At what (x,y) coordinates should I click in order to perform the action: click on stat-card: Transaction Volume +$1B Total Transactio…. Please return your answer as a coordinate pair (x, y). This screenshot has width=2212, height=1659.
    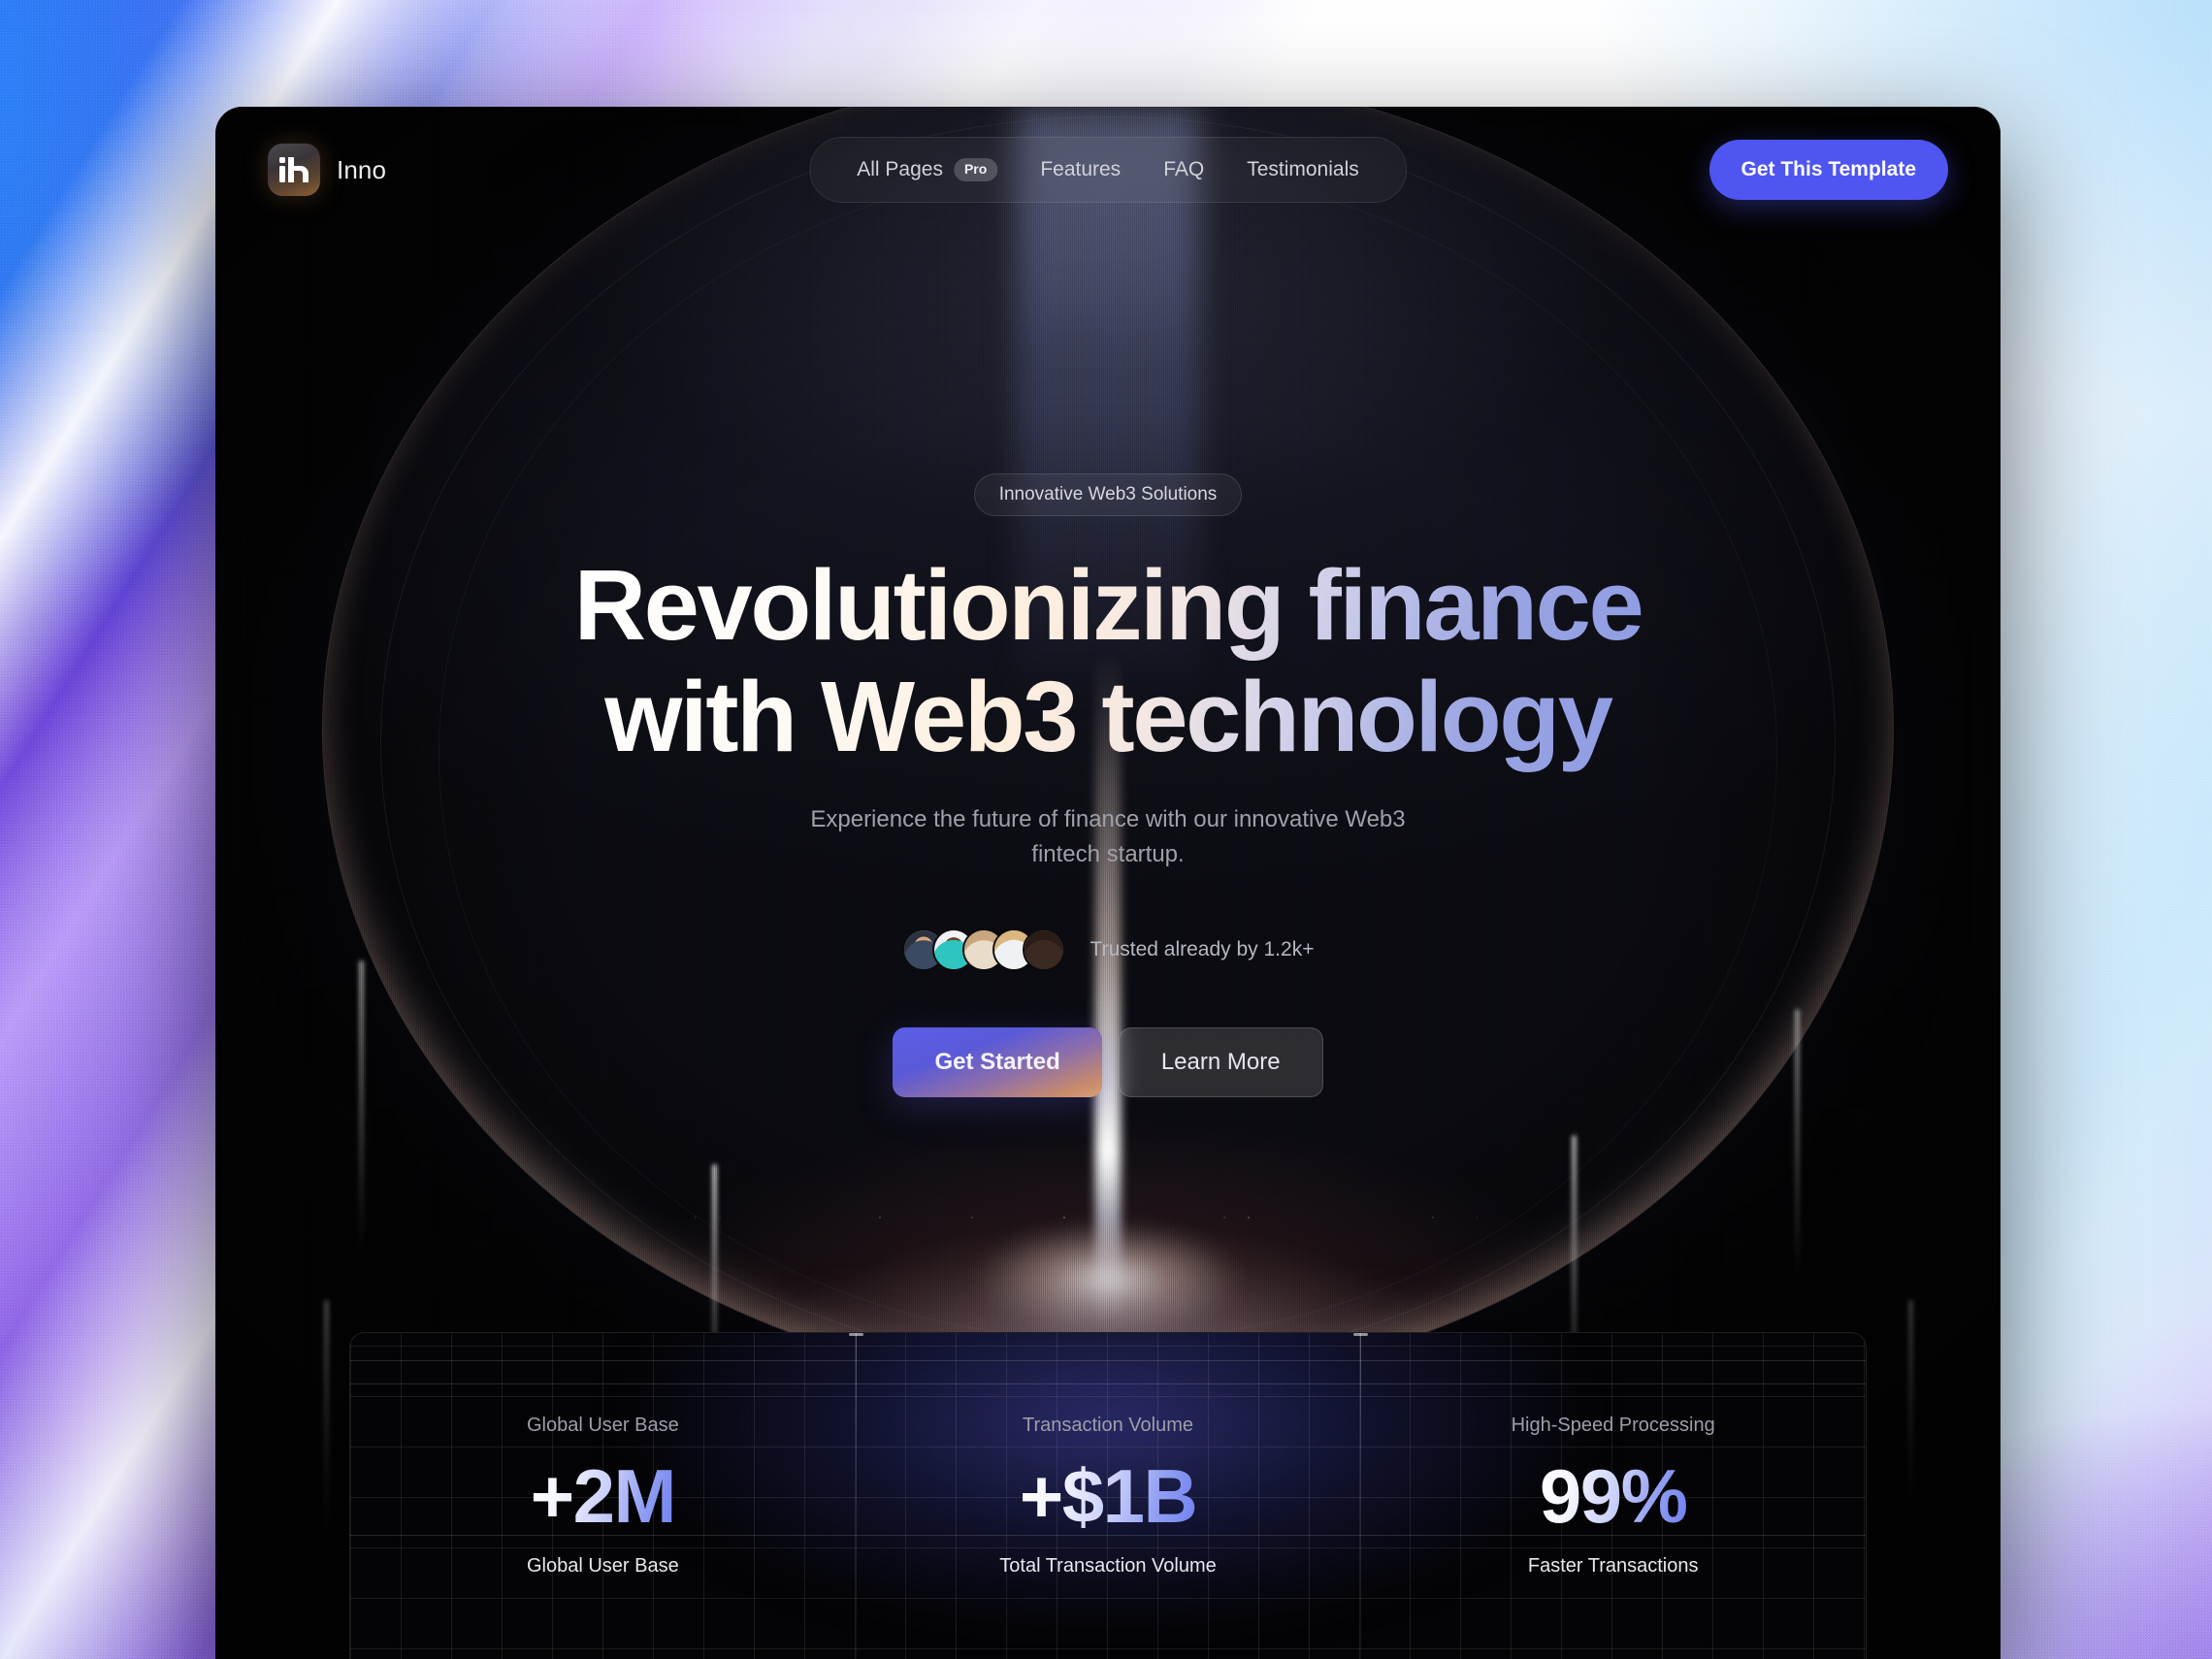
    Looking at the image, I should click on (1108, 1496).